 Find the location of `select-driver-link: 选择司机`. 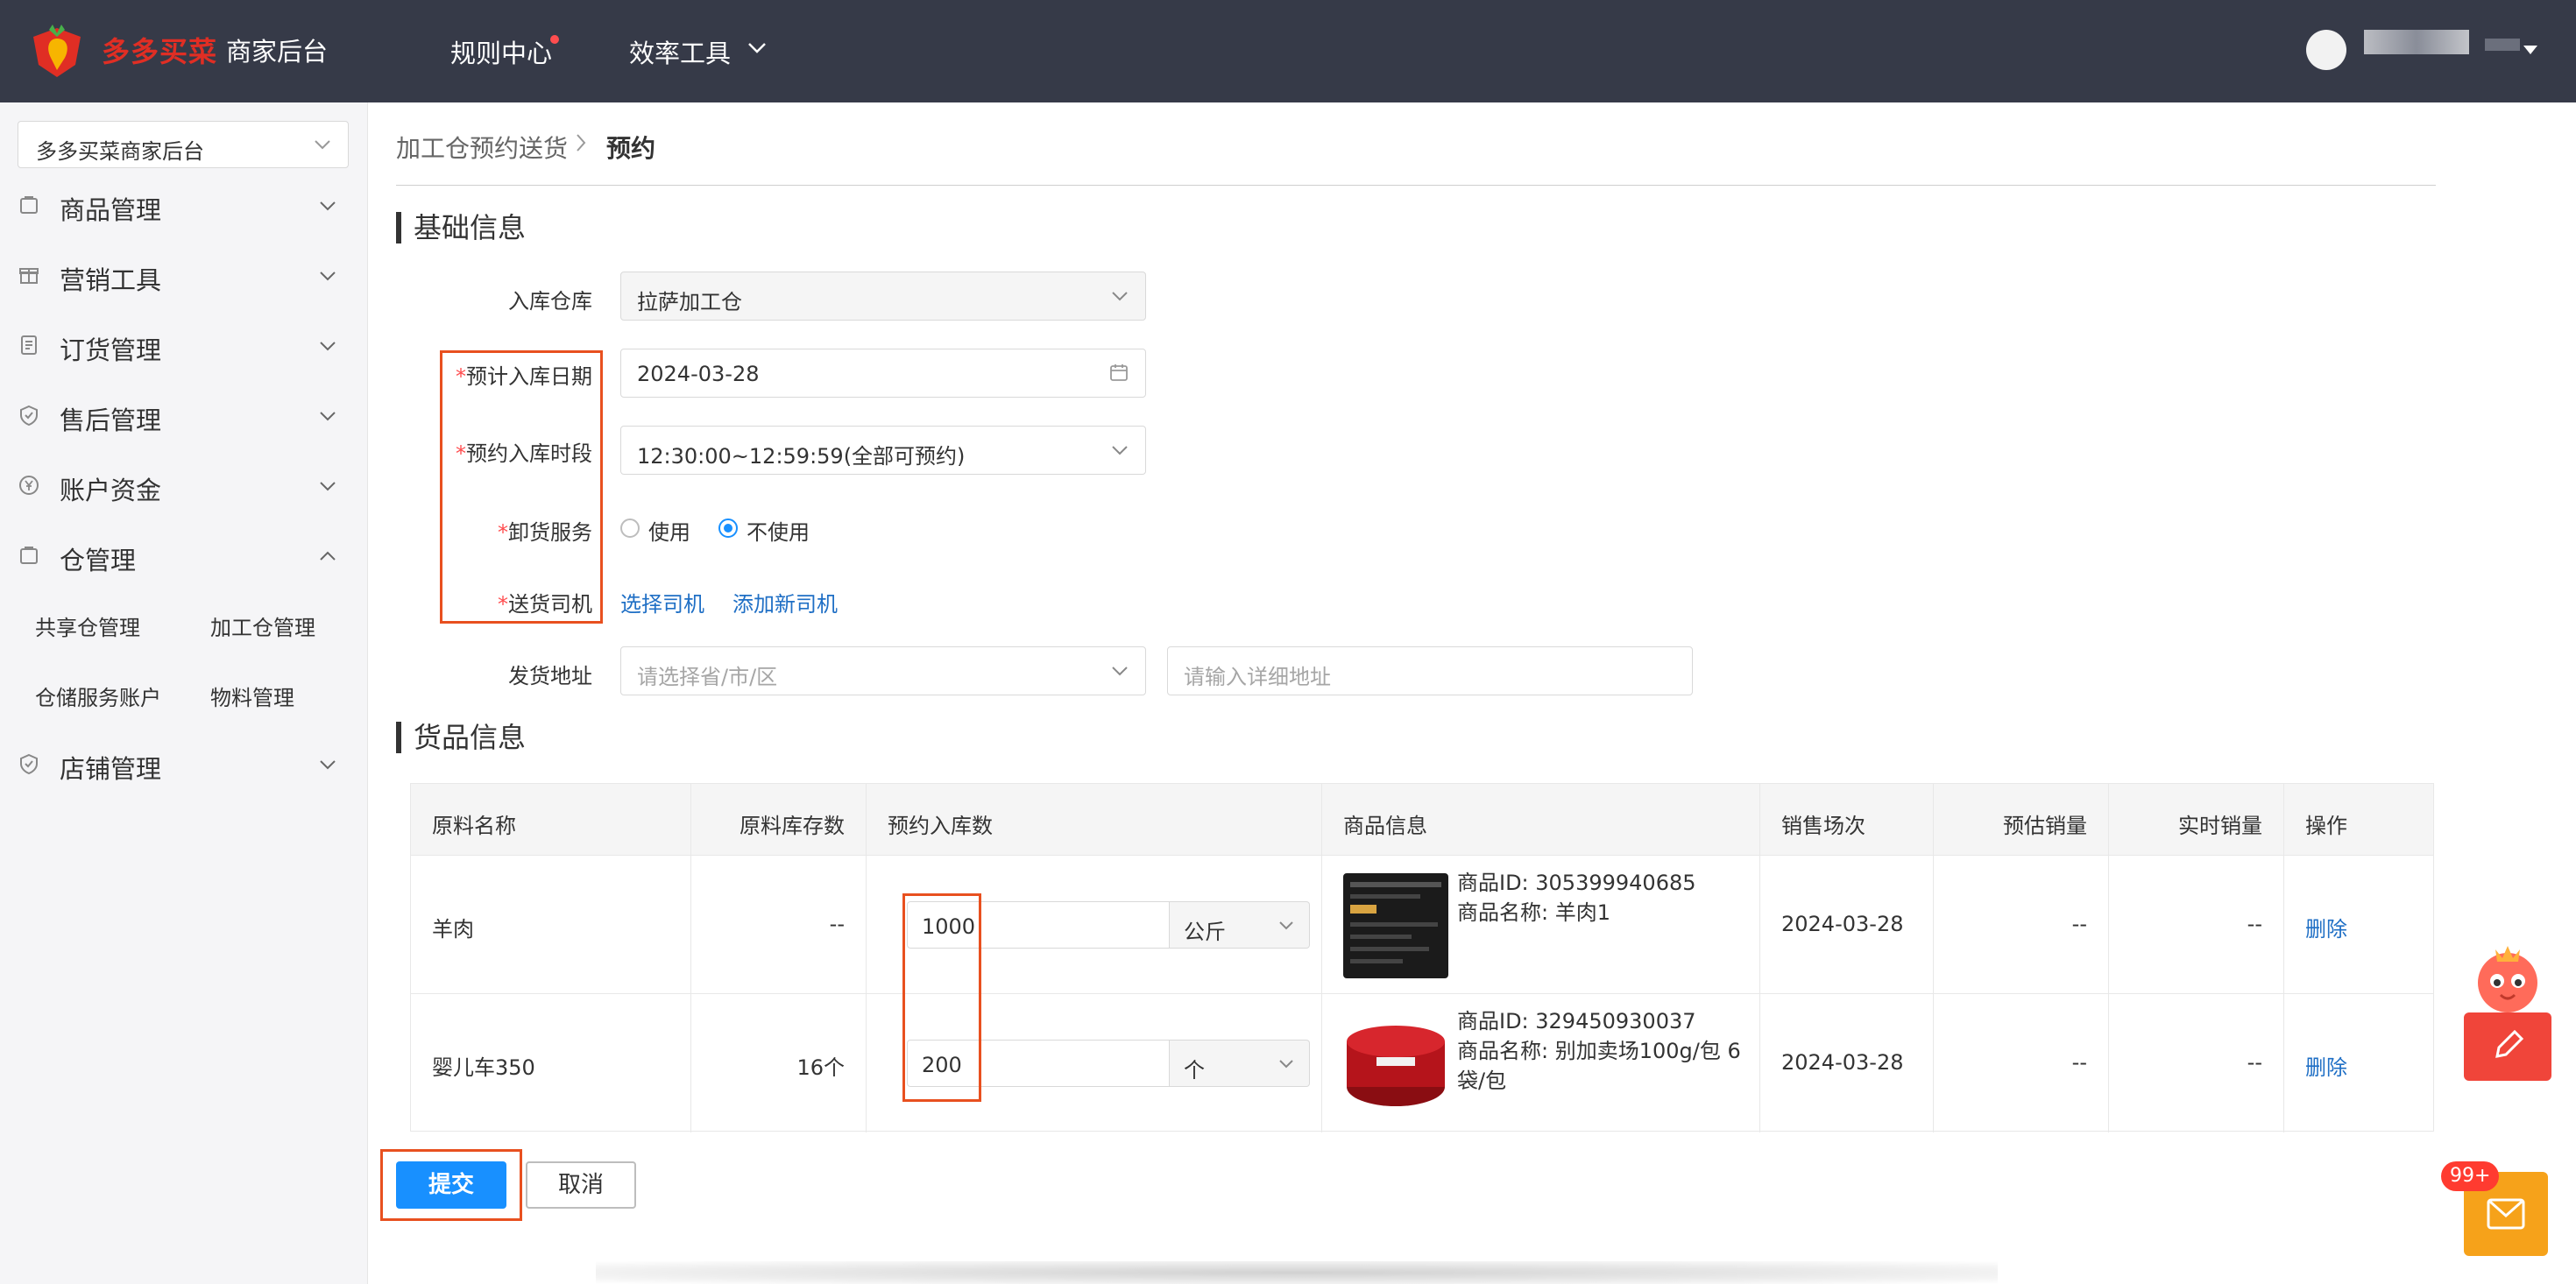

select-driver-link: 选择司机 is located at coordinates (662, 602).